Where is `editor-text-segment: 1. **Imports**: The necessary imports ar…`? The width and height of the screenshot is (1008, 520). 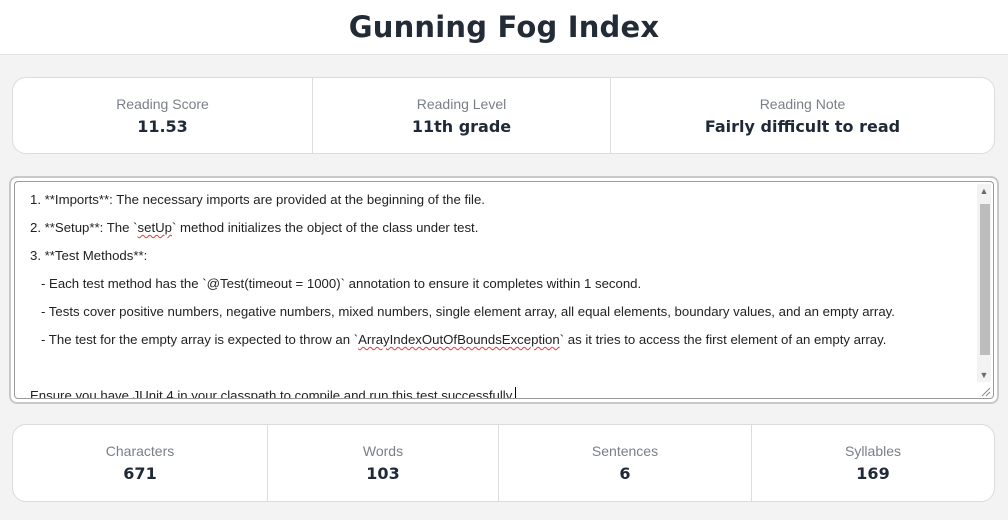
editor-text-segment: 1. **Imports**: The necessary imports ar… is located at coordinates (257, 199).